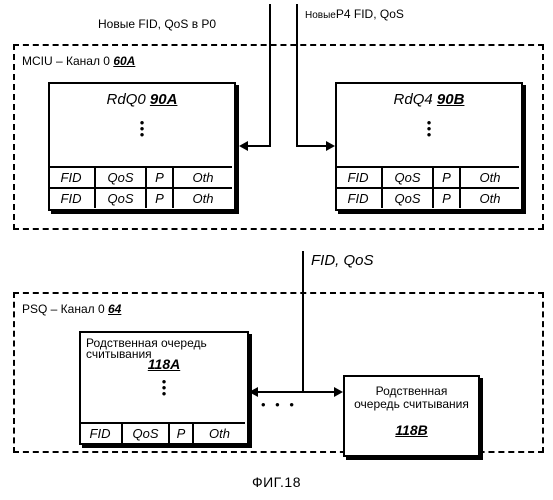 This screenshot has height=500, width=553. What do you see at coordinates (311, 146) in the screenshot?
I see `connector-line-rdq4-horizontal` at bounding box center [311, 146].